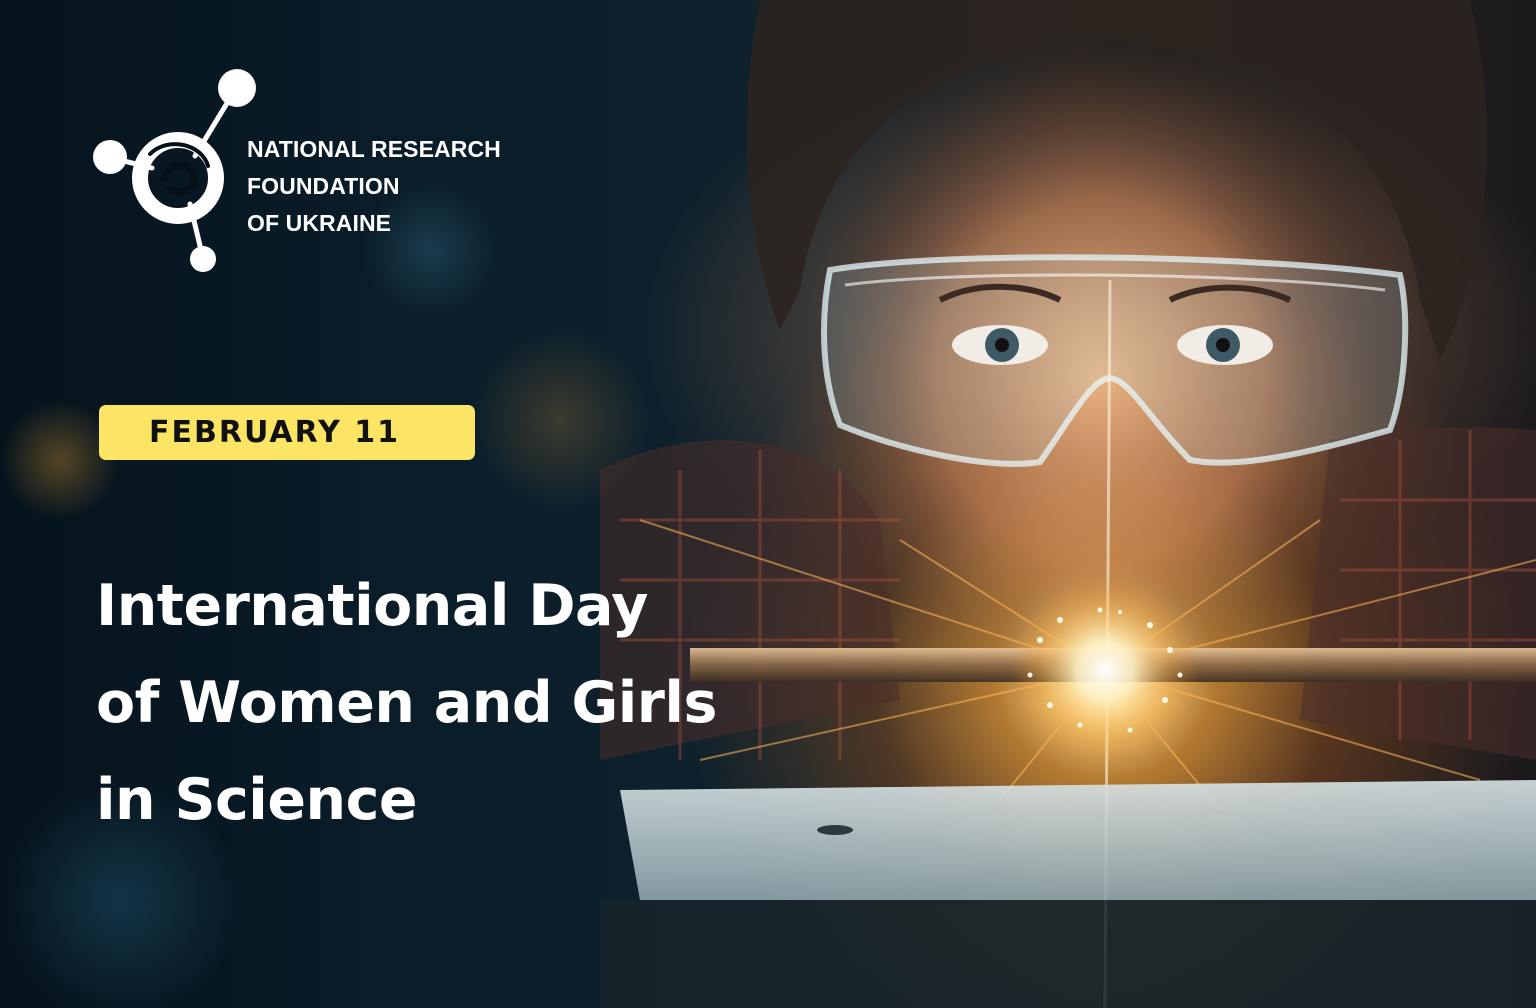  I want to click on event-title-line: of Women and Girls, so click(406, 703).